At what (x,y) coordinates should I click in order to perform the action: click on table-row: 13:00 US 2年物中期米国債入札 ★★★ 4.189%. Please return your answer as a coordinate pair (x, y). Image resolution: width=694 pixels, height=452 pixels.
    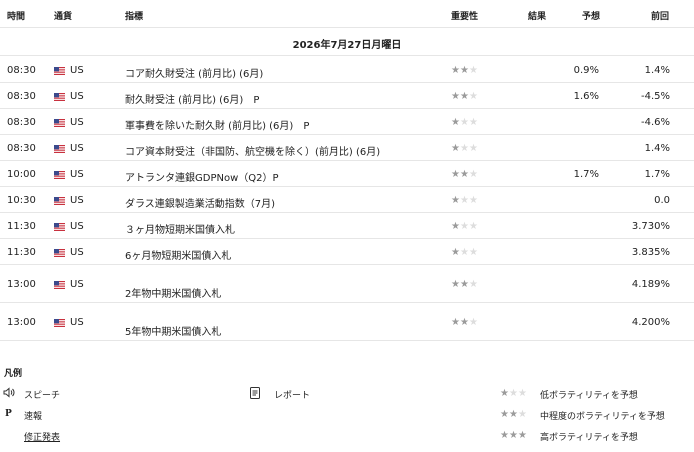
    Looking at the image, I should click on (347, 284).